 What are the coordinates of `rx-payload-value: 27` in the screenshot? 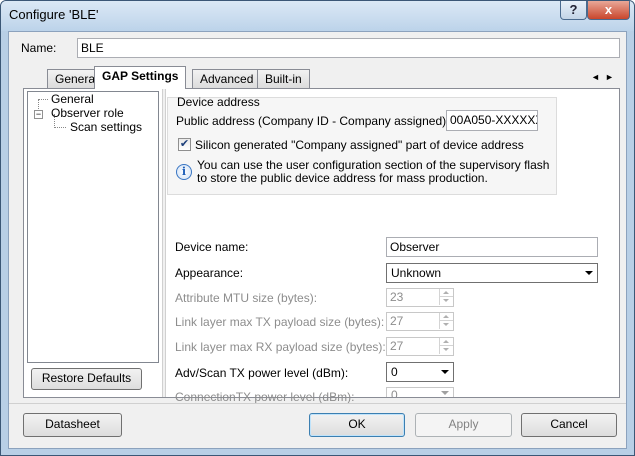 It's located at (397, 346).